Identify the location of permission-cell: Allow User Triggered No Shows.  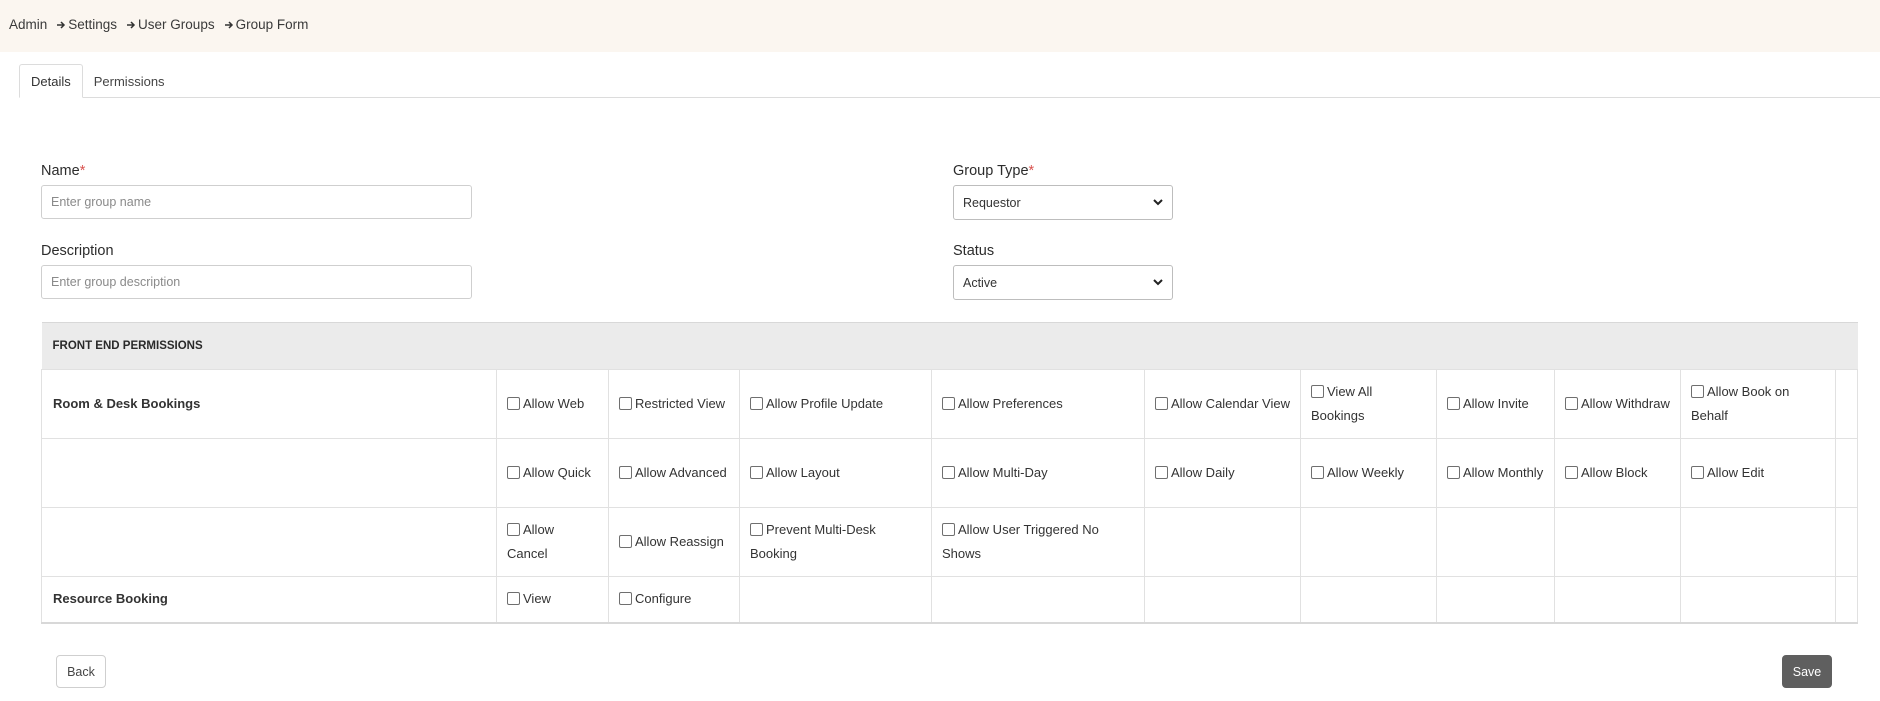
(1038, 542).